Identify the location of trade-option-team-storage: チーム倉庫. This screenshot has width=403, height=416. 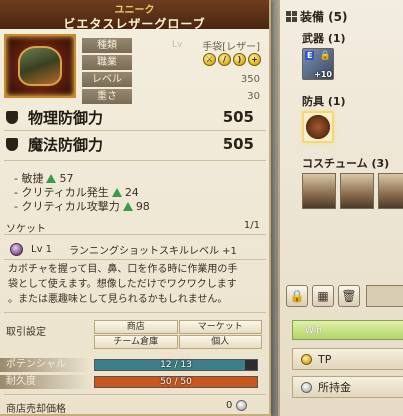
(136, 342).